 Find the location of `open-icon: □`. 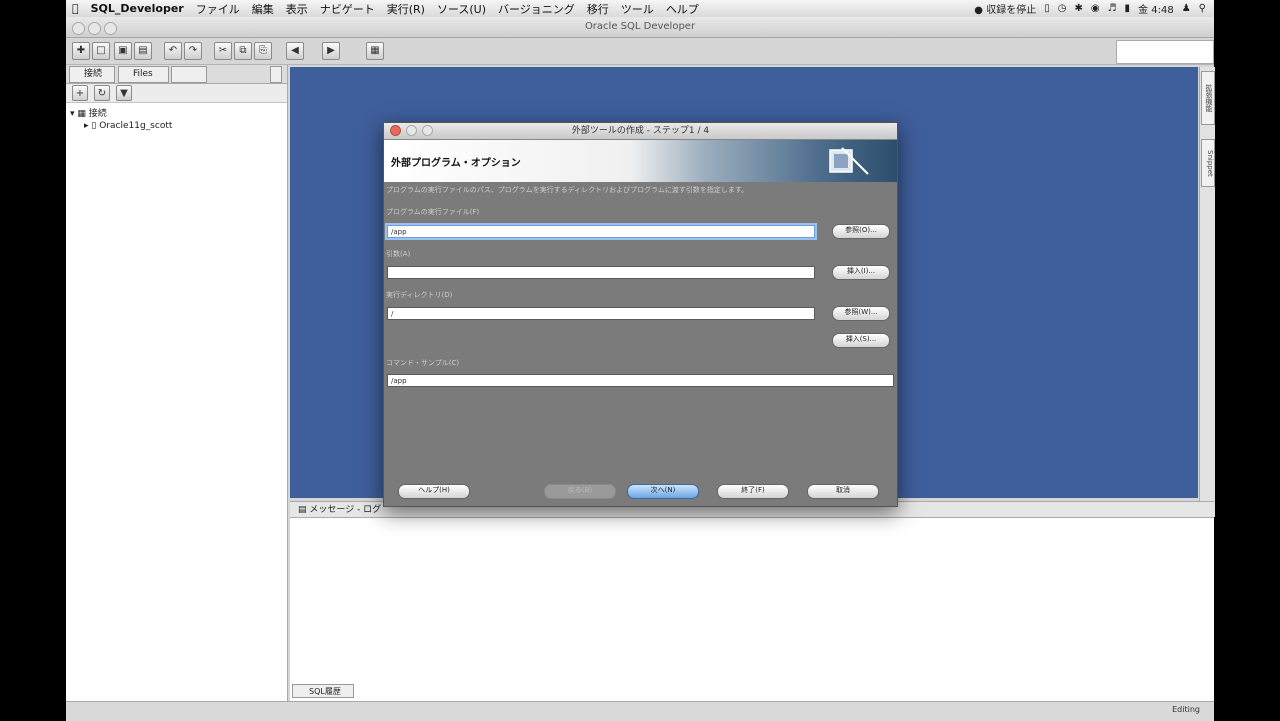

open-icon: □ is located at coordinates (101, 51).